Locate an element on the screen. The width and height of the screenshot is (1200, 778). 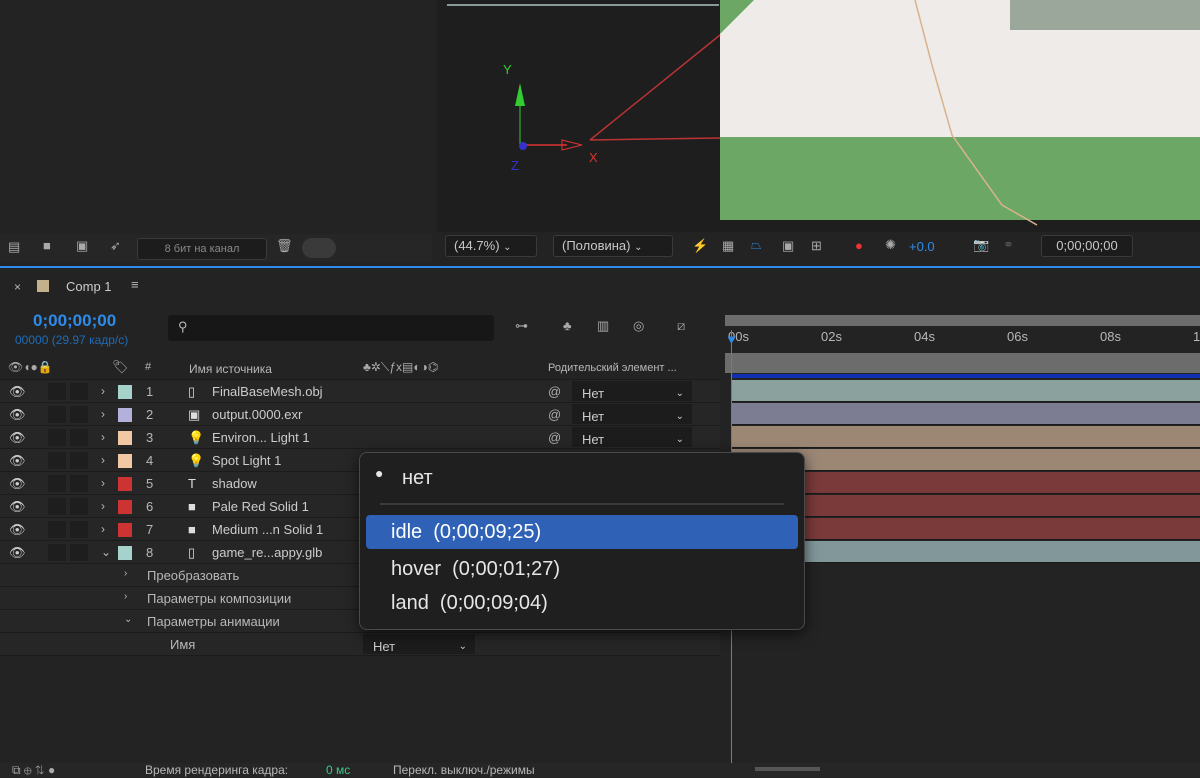
interpret-footage-icon: ▤ is located at coordinates (14, 247).